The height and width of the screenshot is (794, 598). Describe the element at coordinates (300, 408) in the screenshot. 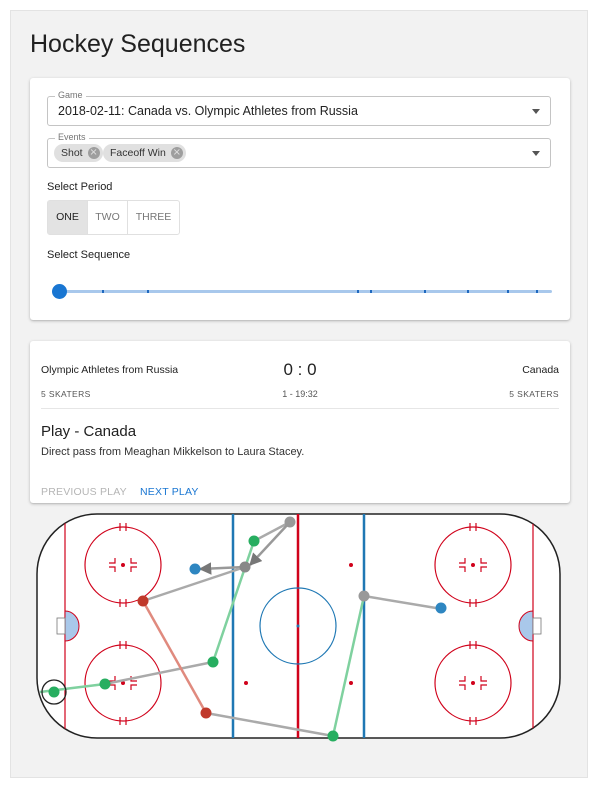

I see `divider` at that location.